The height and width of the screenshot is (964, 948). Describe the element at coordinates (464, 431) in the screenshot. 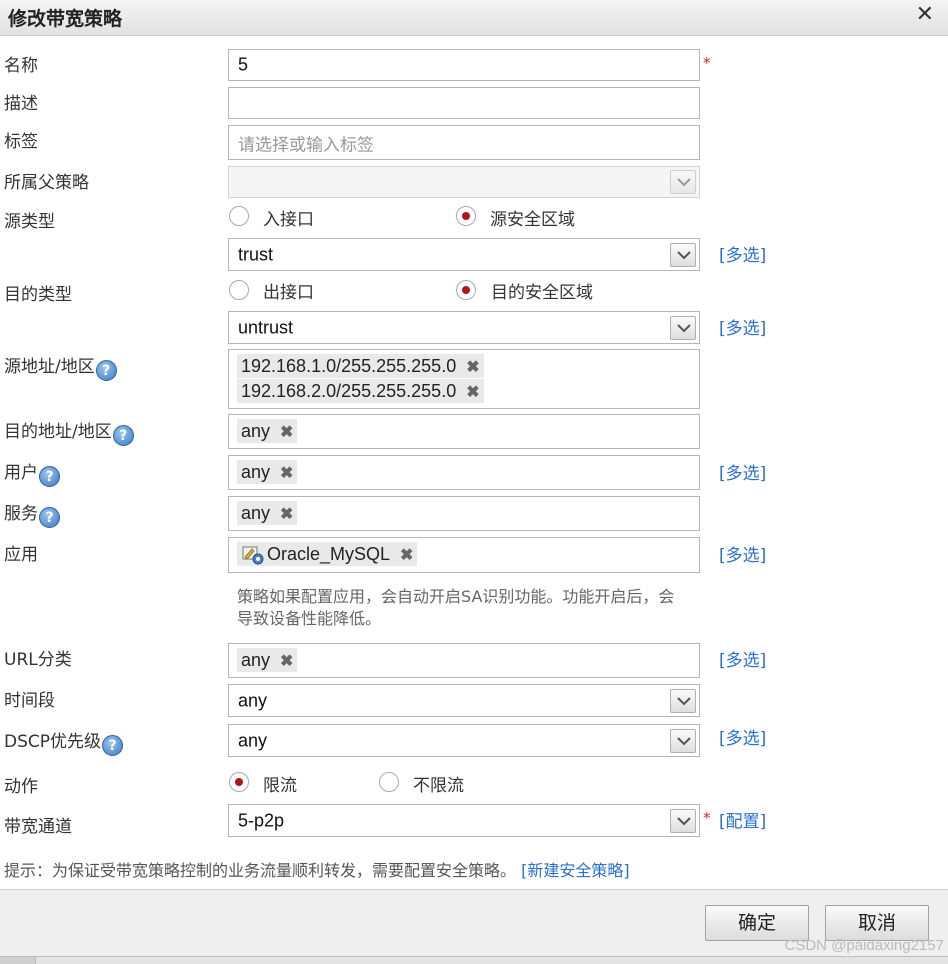

I see `dst-addr-field: any ✖` at that location.